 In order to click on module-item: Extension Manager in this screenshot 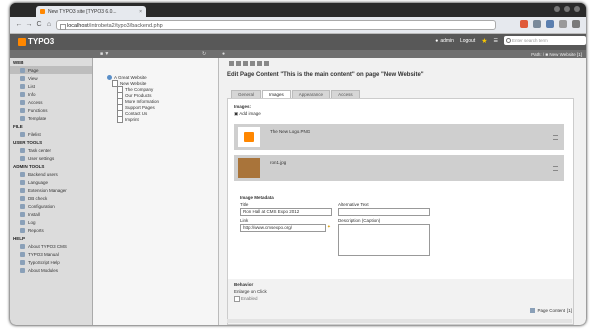, I will do `click(51, 190)`.